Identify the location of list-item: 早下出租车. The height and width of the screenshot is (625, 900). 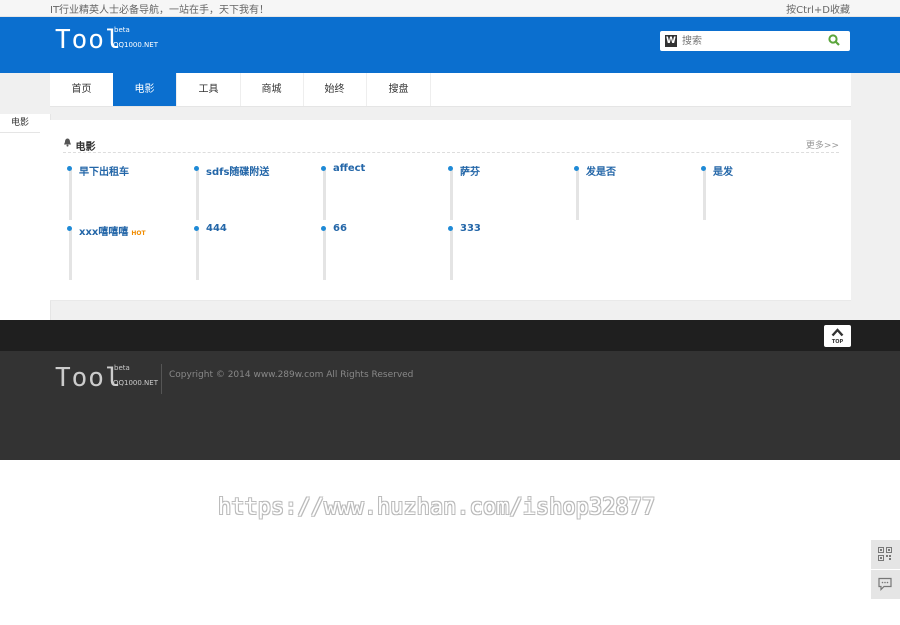
(110, 190).